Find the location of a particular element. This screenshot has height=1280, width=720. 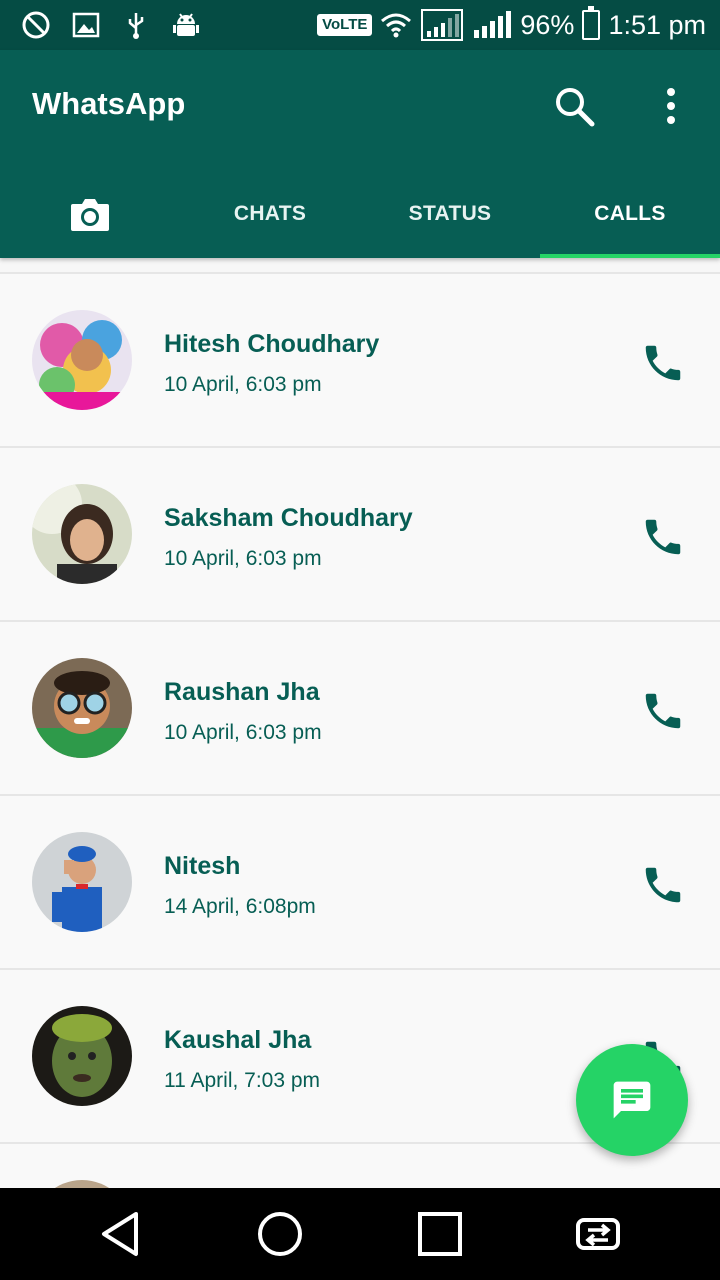

switch-arrows-icon is located at coordinates (598, 1234).